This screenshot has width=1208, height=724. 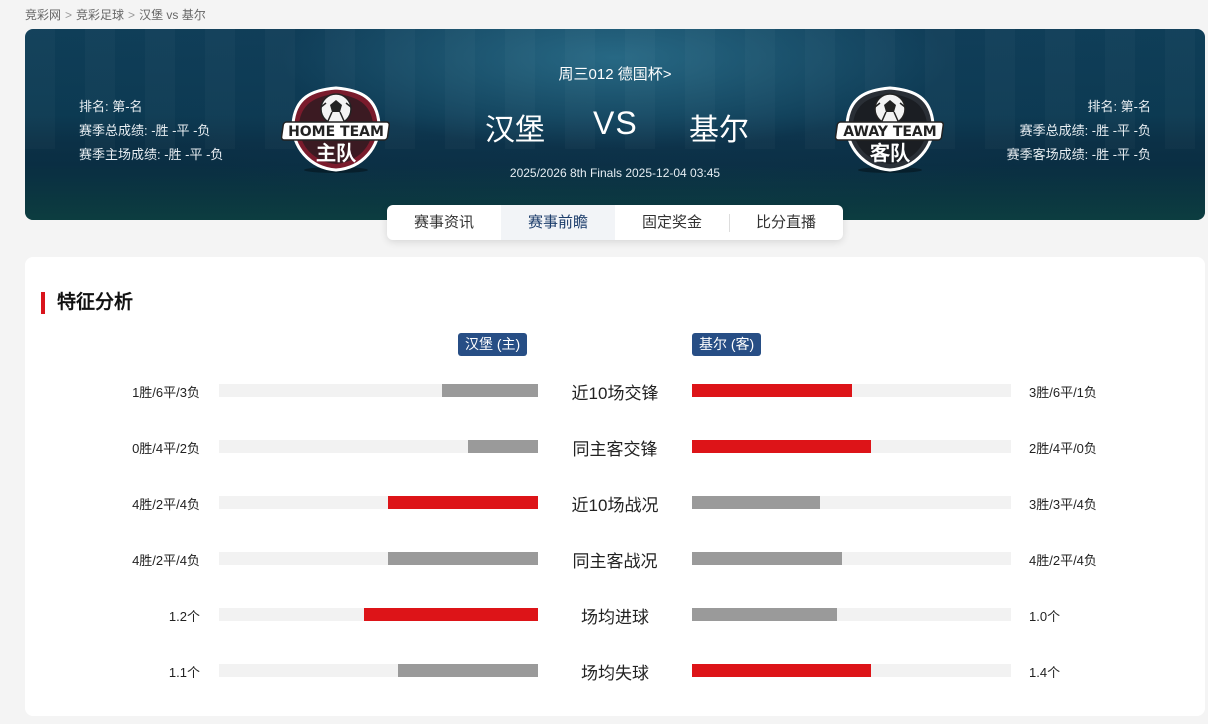 I want to click on stat-label: 近10场战况, so click(x=615, y=505).